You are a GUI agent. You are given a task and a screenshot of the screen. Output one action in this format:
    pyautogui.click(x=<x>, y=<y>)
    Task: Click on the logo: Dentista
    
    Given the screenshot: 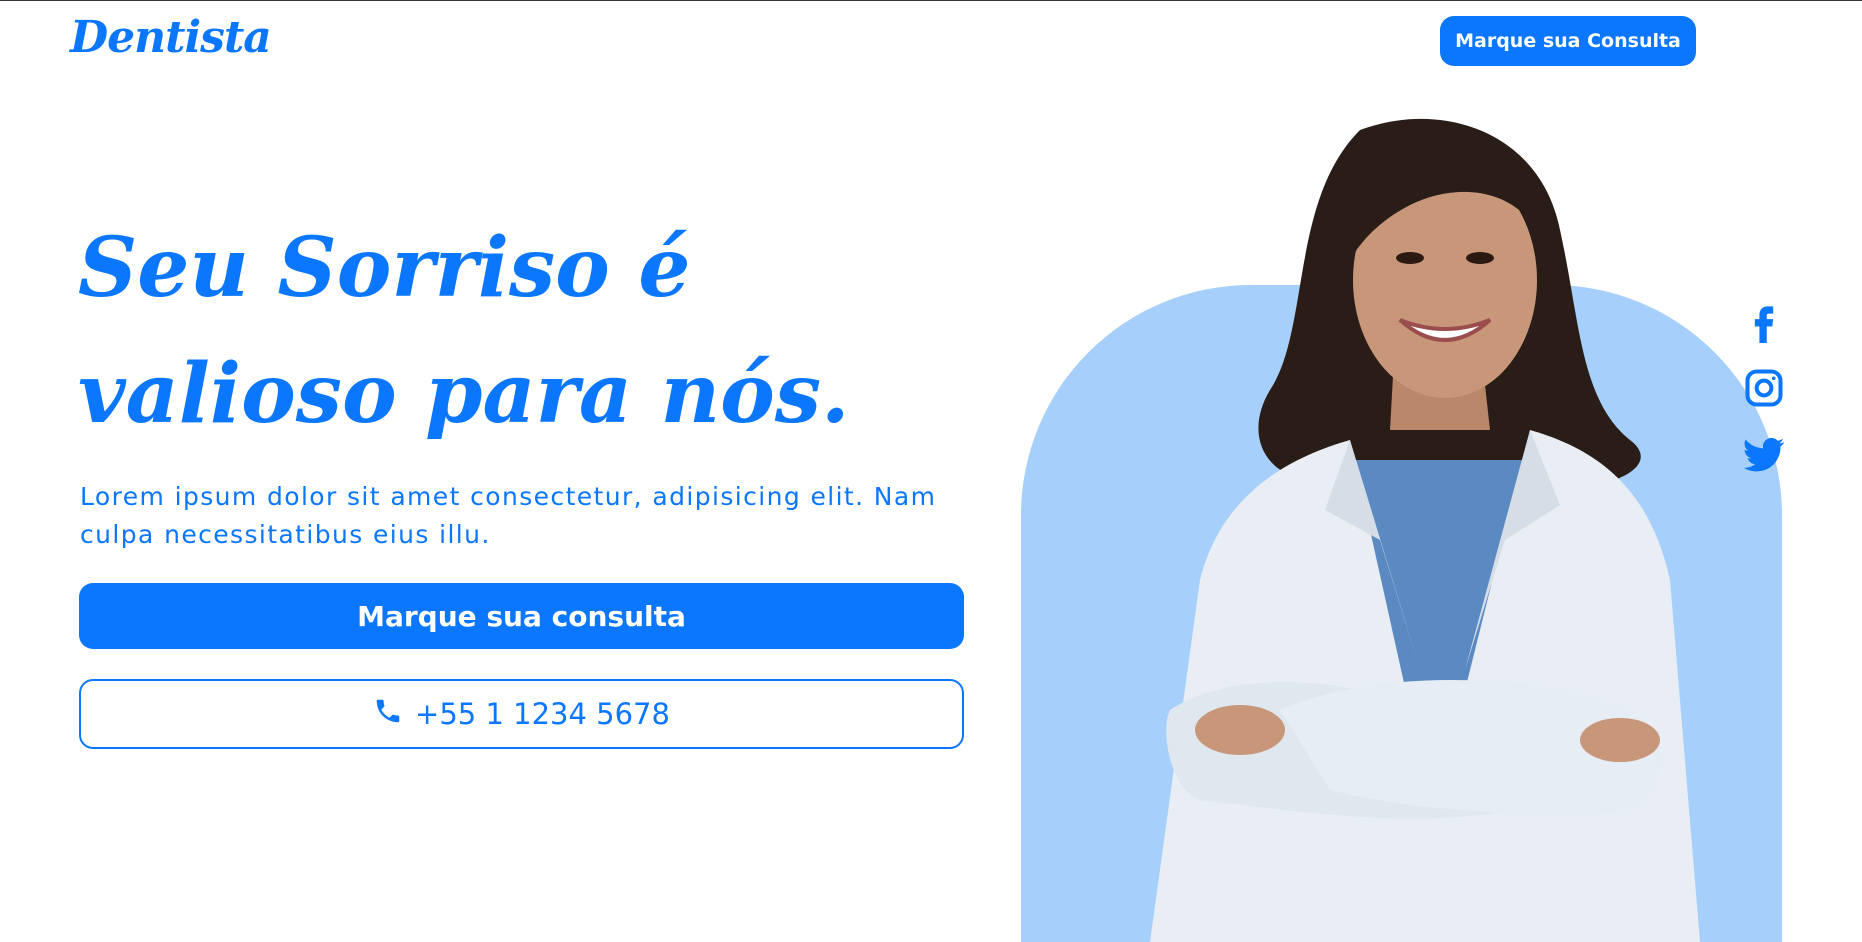 What is the action you would take?
    pyautogui.click(x=171, y=37)
    